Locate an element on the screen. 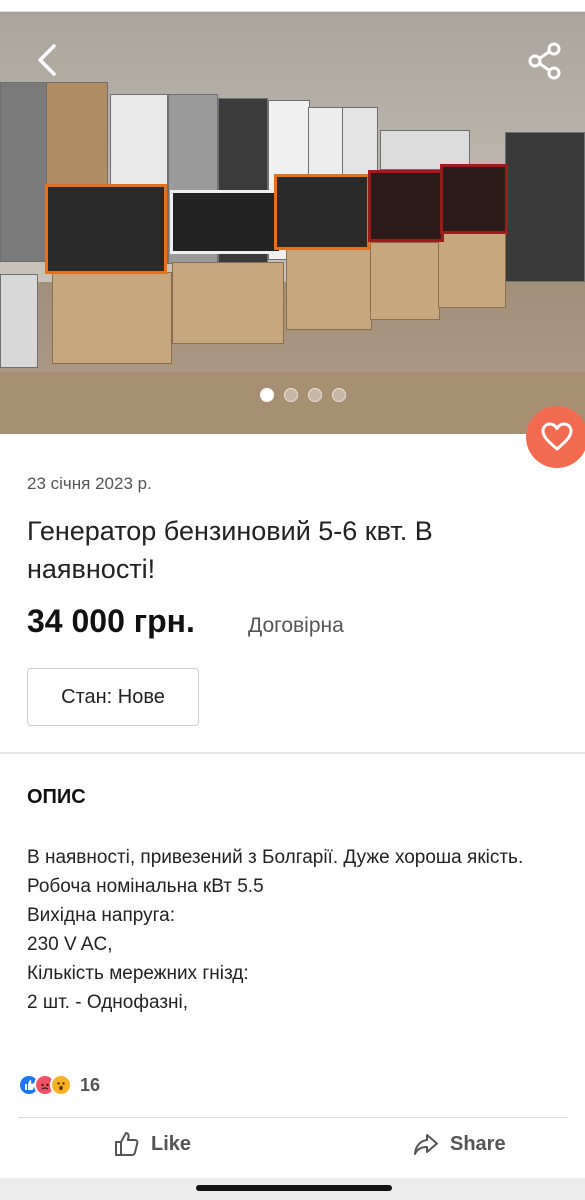  condition-tag: Стан: Нове is located at coordinates (113, 697).